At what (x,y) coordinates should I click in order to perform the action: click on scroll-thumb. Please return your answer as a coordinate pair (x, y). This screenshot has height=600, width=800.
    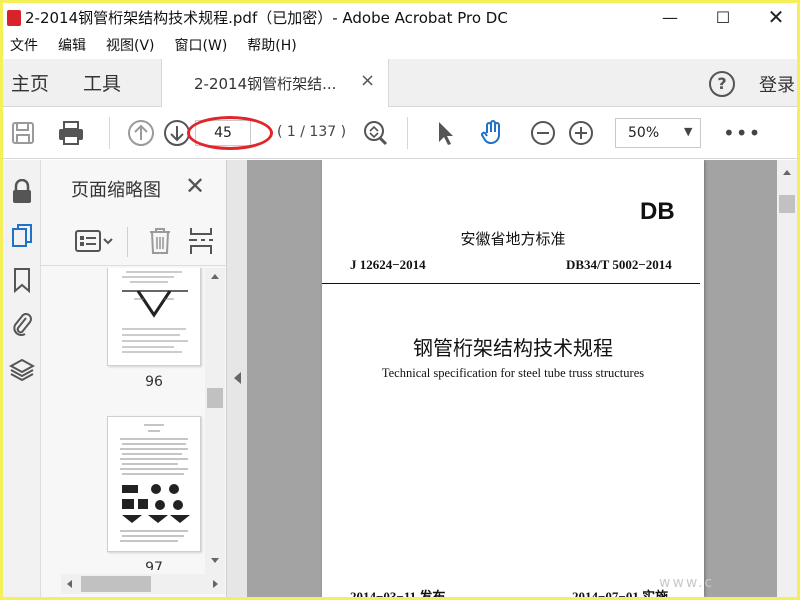
    Looking at the image, I should click on (215, 398).